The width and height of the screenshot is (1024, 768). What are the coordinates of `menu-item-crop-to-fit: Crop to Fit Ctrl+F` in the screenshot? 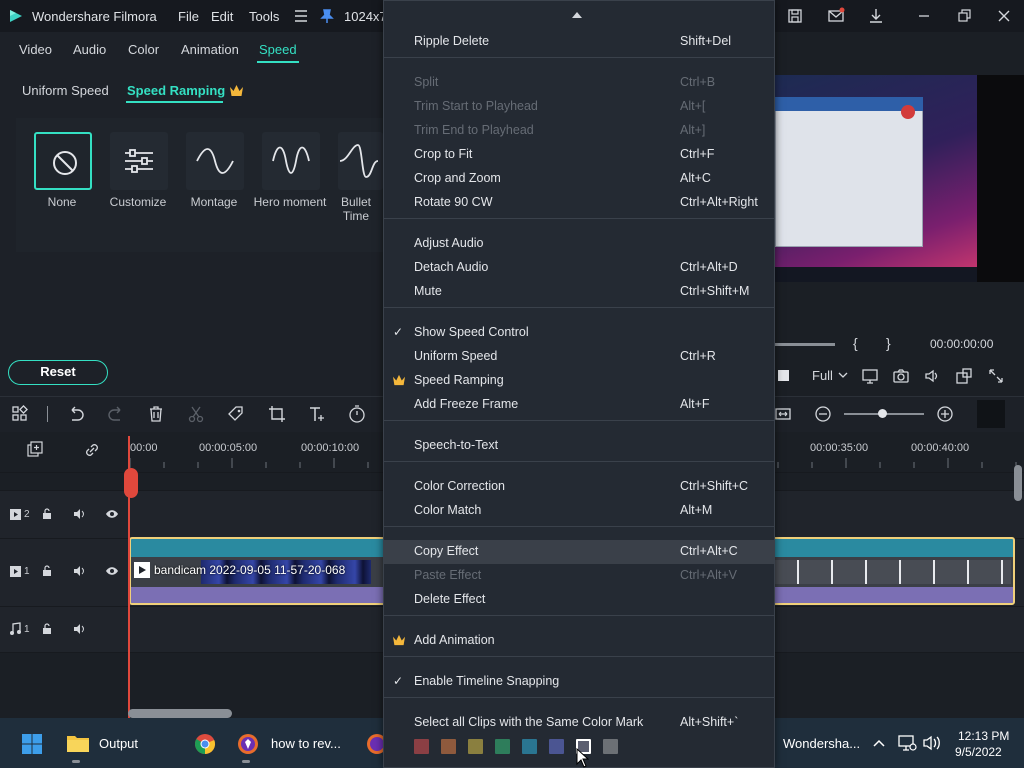 It's located at (579, 155).